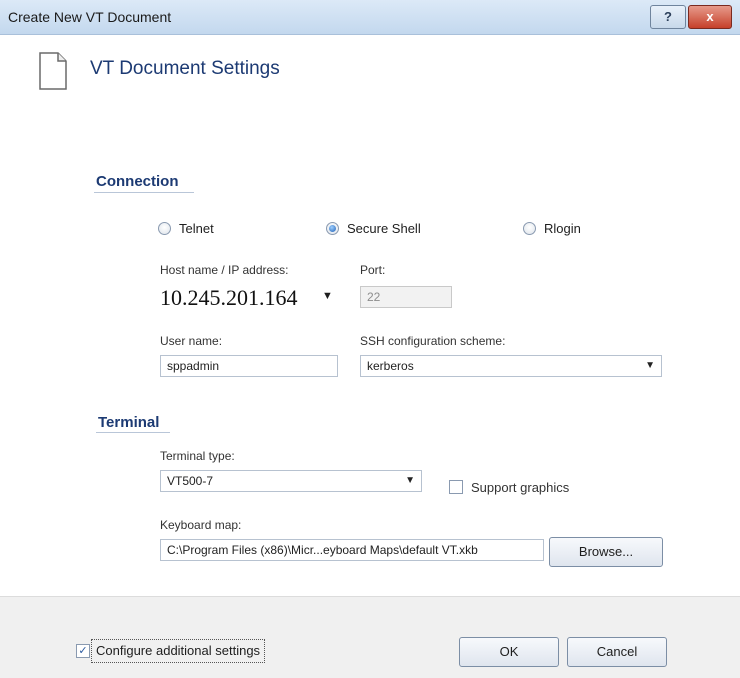 This screenshot has width=740, height=678. I want to click on connection-section-title: Connection, so click(137, 181).